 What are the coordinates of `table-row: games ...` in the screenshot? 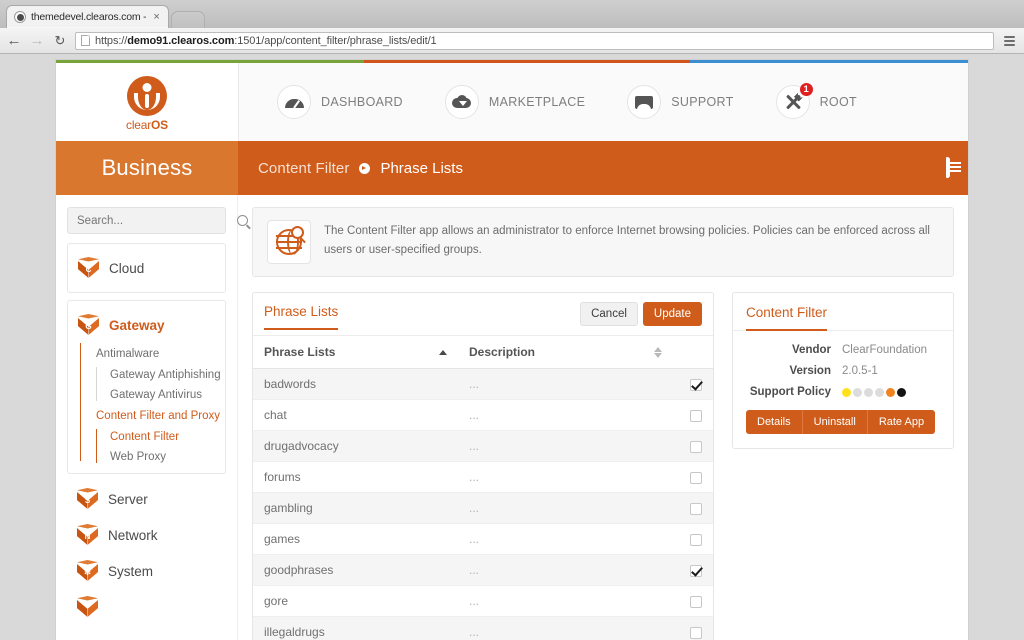 It's located at (483, 539).